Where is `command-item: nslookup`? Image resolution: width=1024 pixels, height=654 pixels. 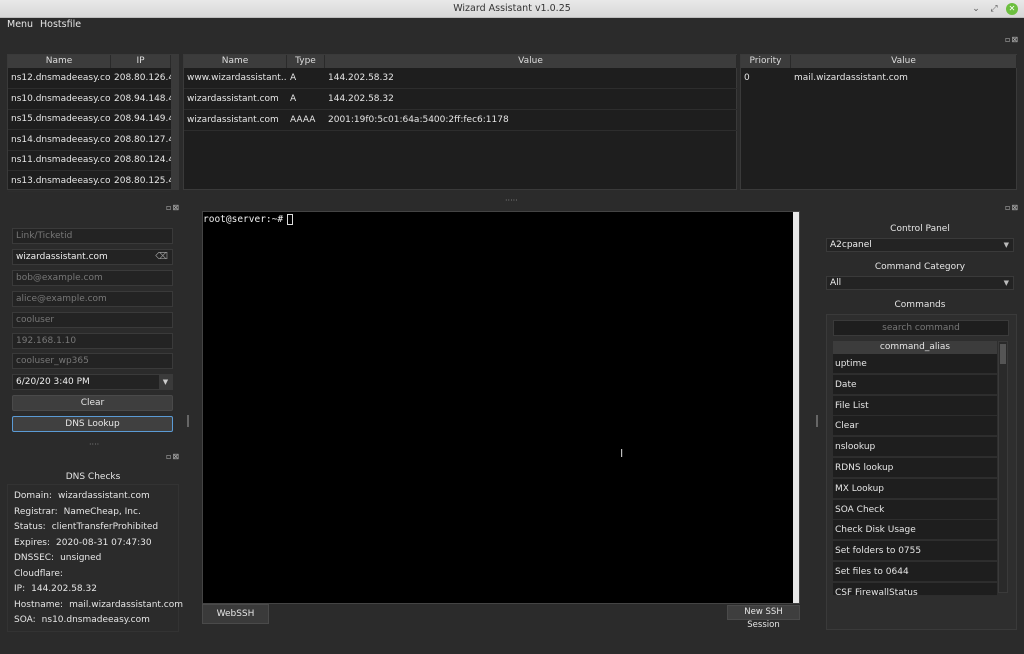
command-item: nslookup is located at coordinates (915, 447).